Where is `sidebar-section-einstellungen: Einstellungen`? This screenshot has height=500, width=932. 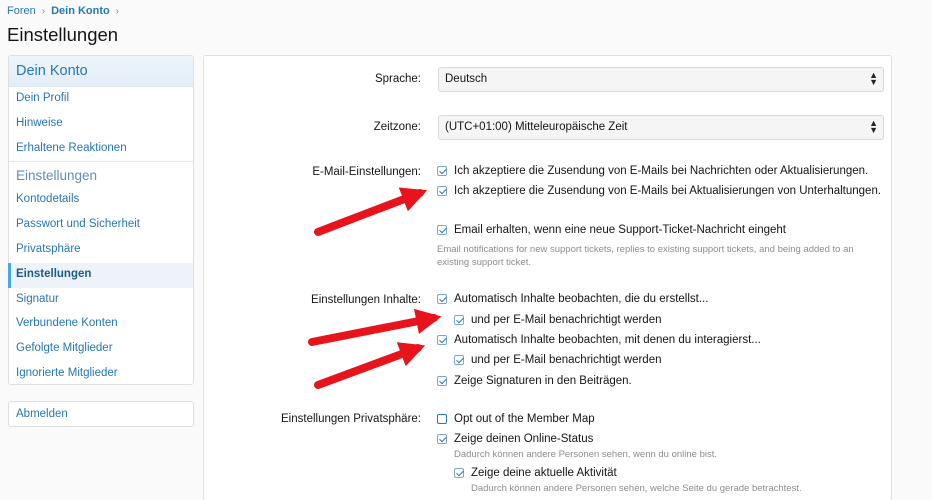 sidebar-section-einstellungen: Einstellungen is located at coordinates (101, 174).